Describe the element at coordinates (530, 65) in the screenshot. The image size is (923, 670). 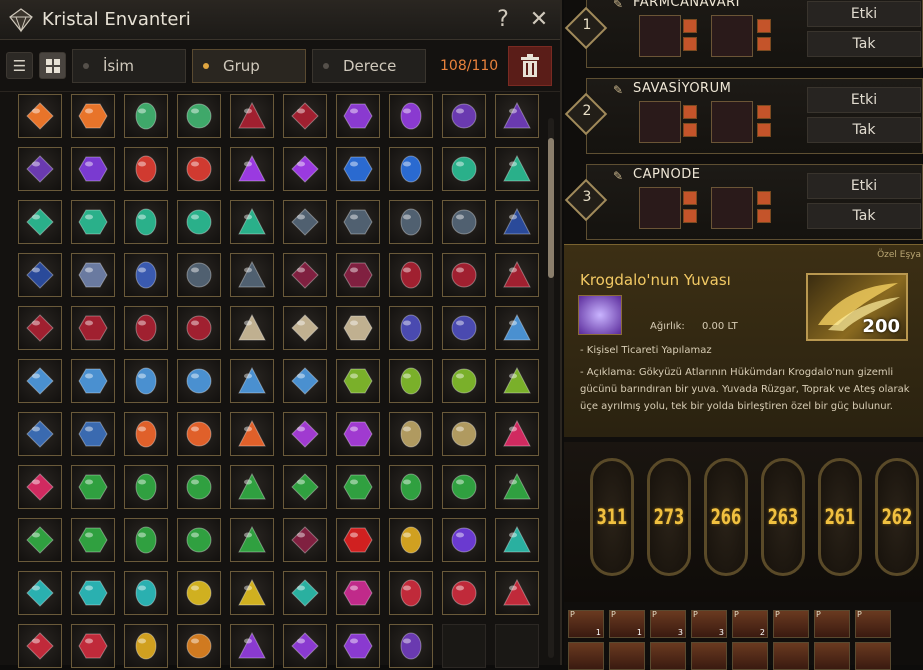
I see `delete-button` at that location.